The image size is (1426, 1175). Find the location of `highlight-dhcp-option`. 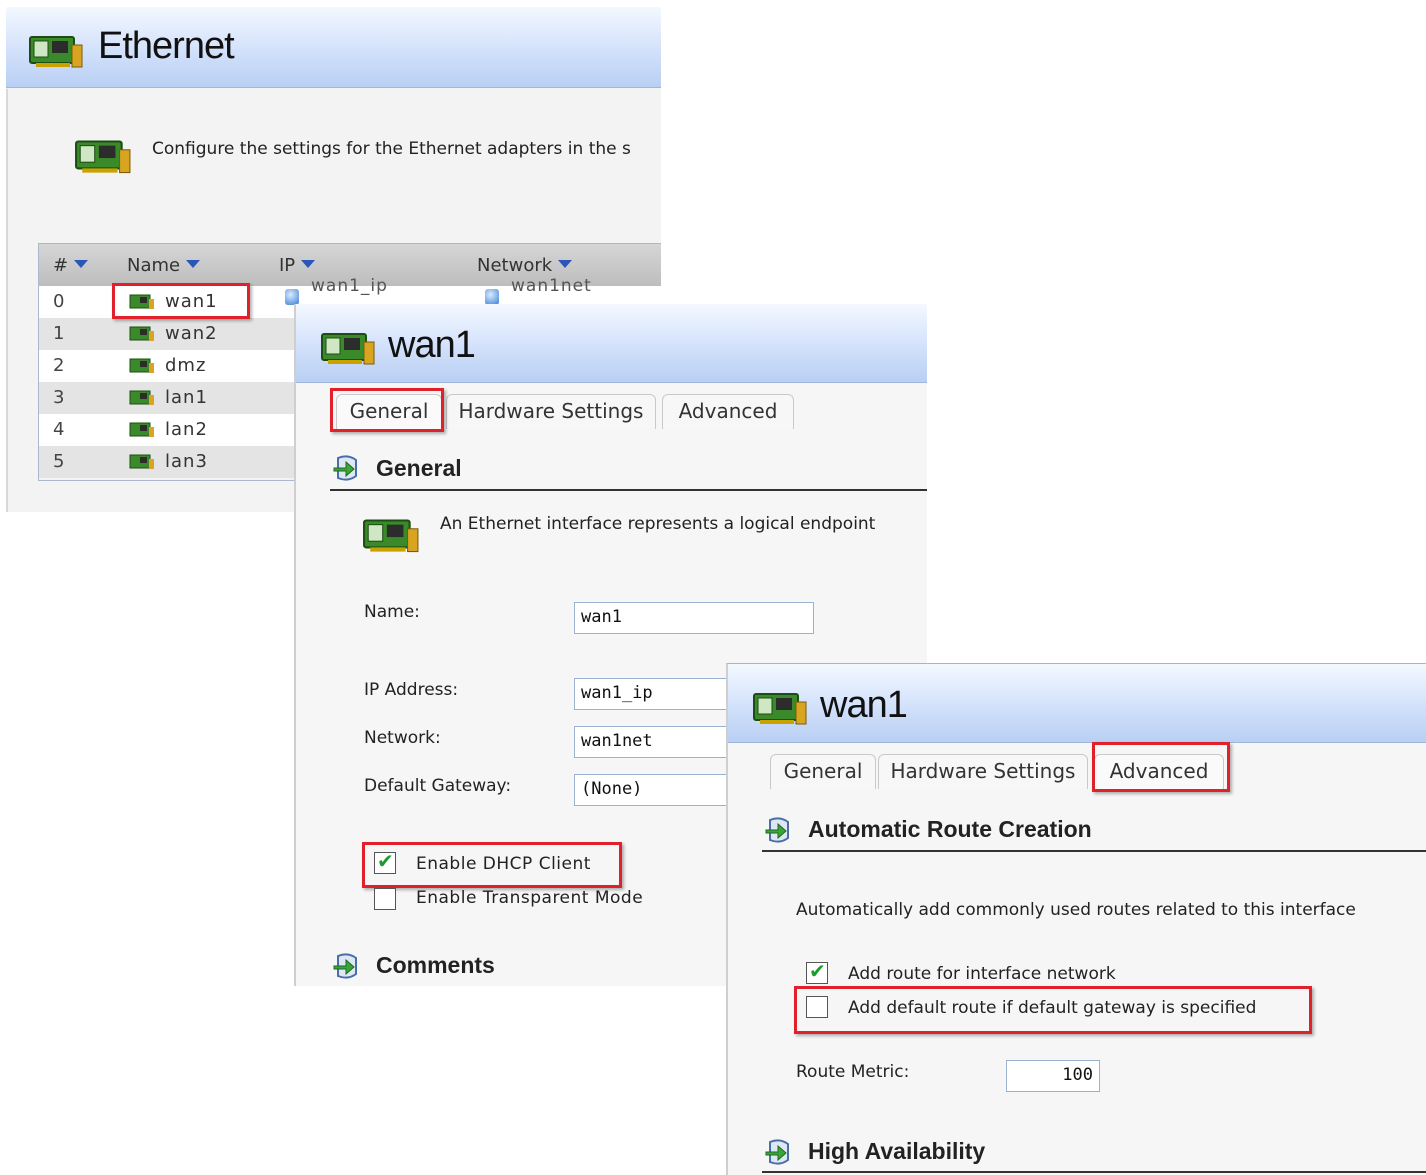

highlight-dhcp-option is located at coordinates (492, 865).